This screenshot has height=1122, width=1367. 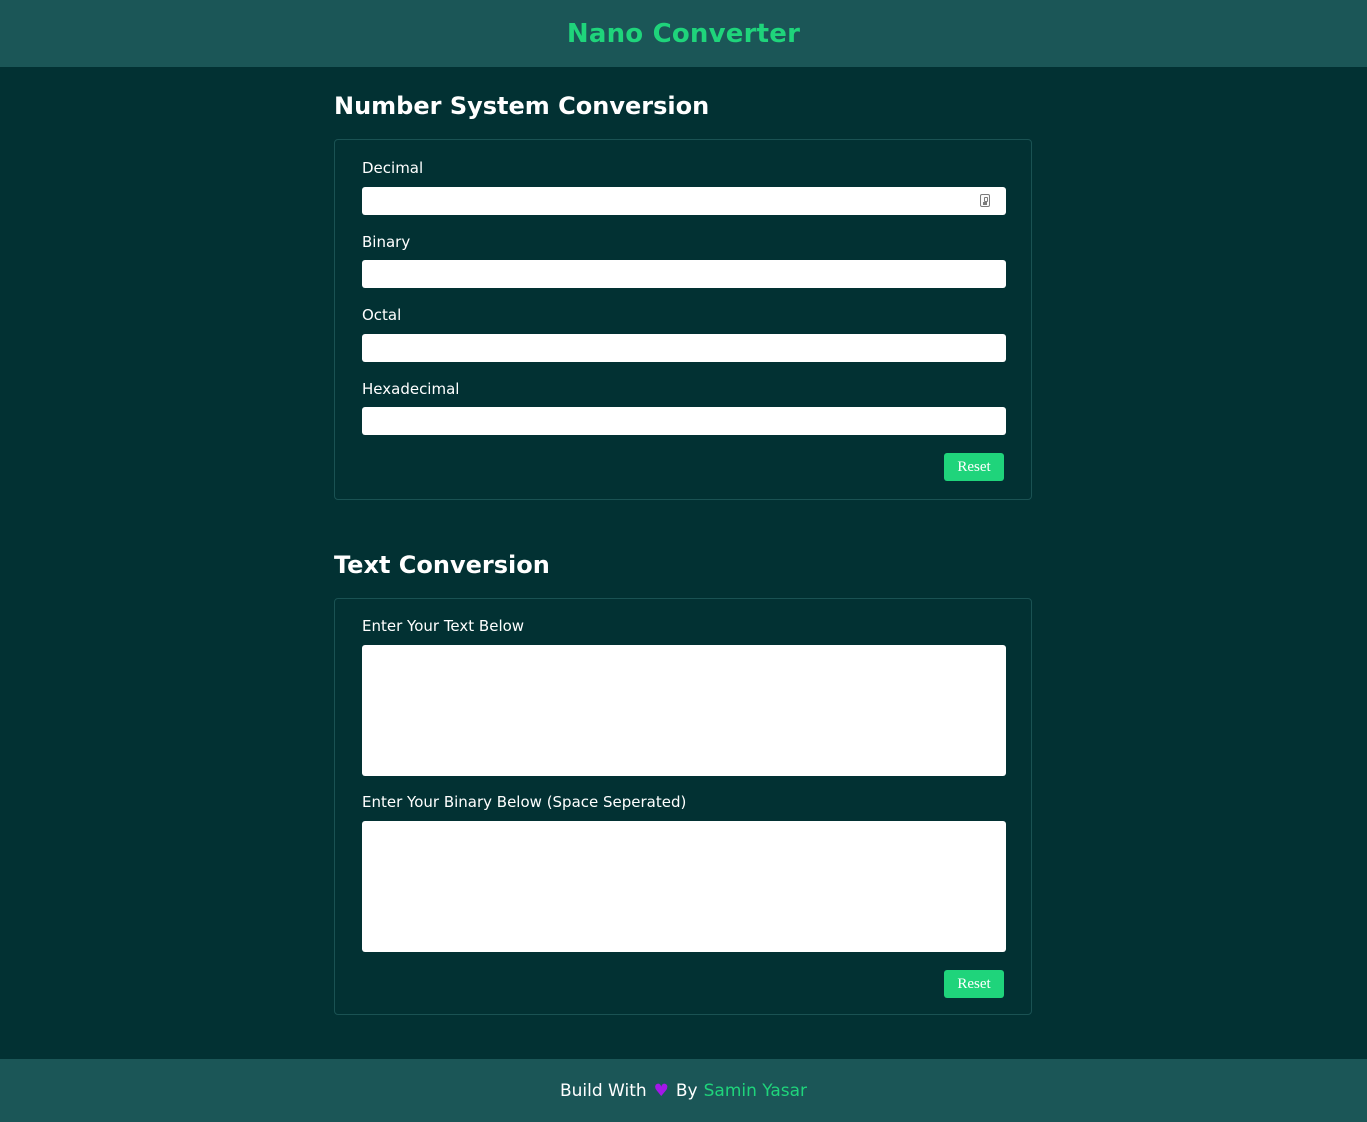 I want to click on autofill-contact-icon, so click(x=985, y=200).